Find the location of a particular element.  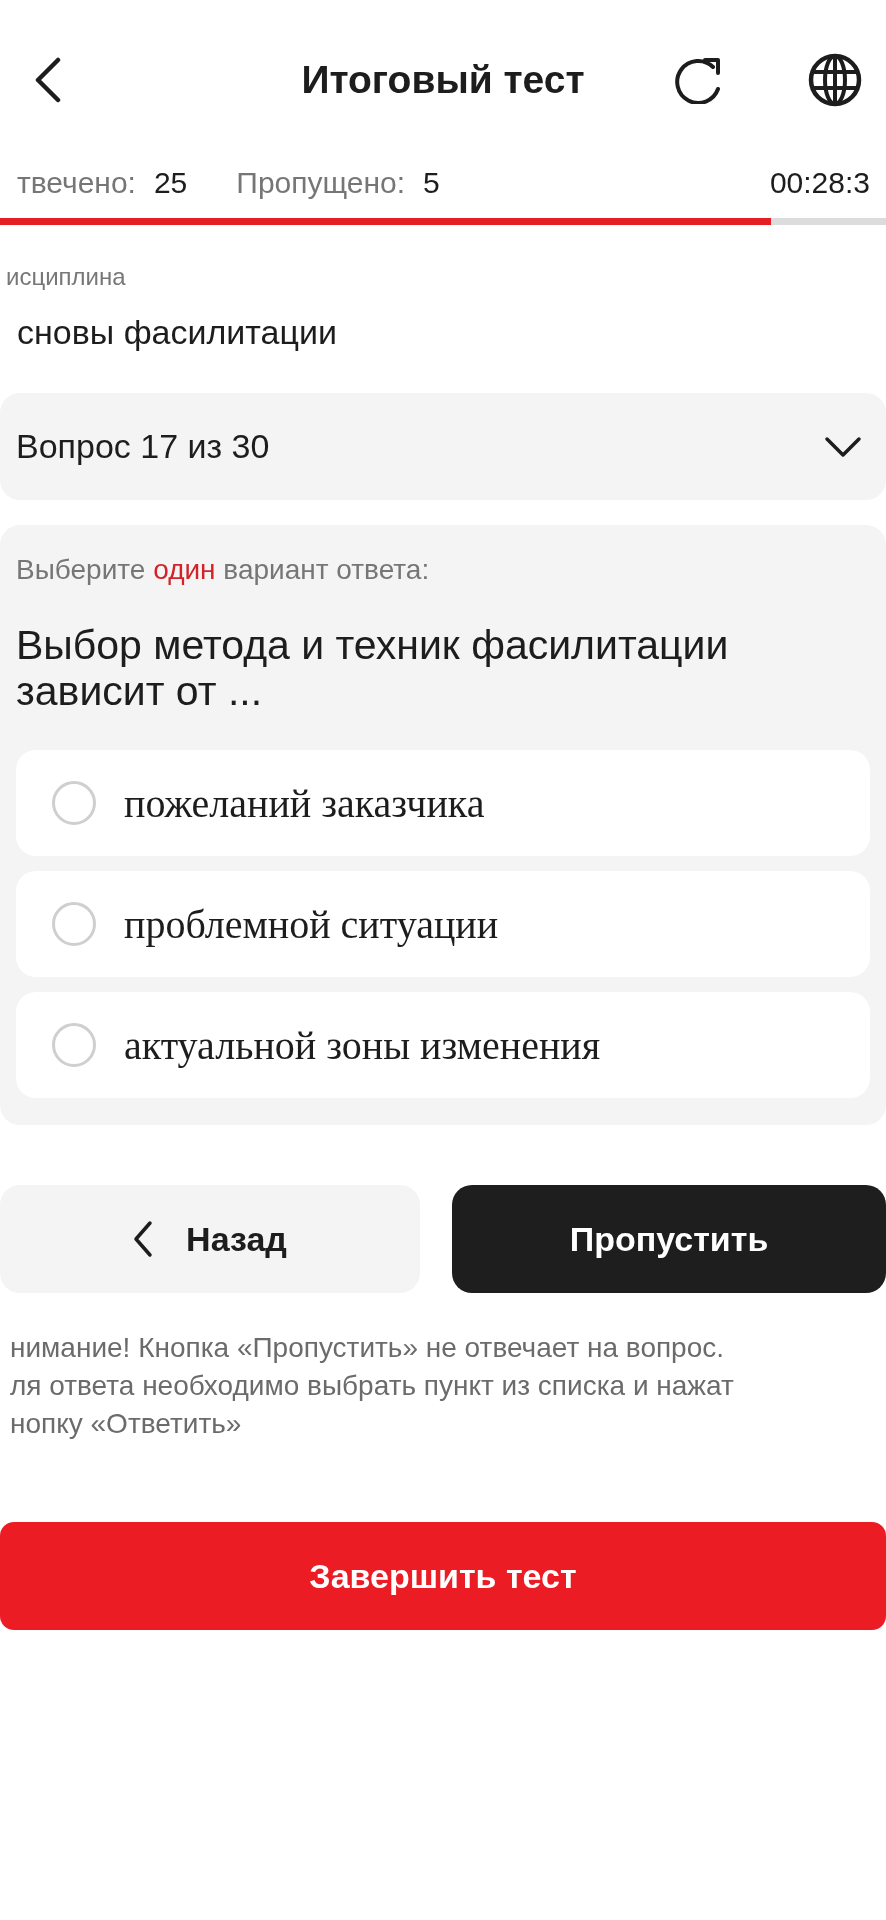

answer-option: пожеланий заказчика is located at coordinates (443, 803).